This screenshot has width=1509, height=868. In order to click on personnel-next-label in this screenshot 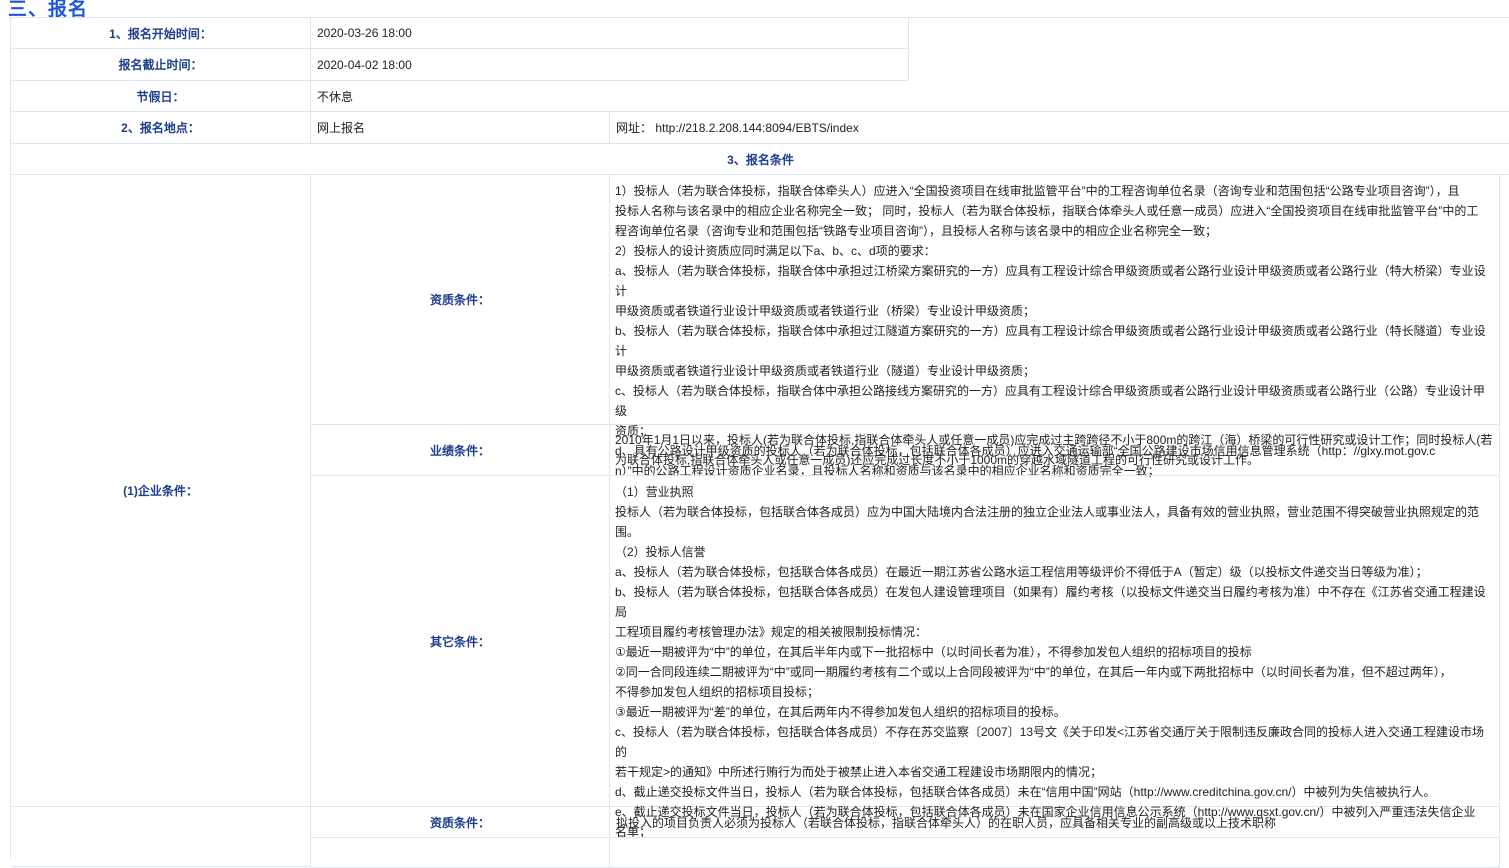, I will do `click(460, 853)`.